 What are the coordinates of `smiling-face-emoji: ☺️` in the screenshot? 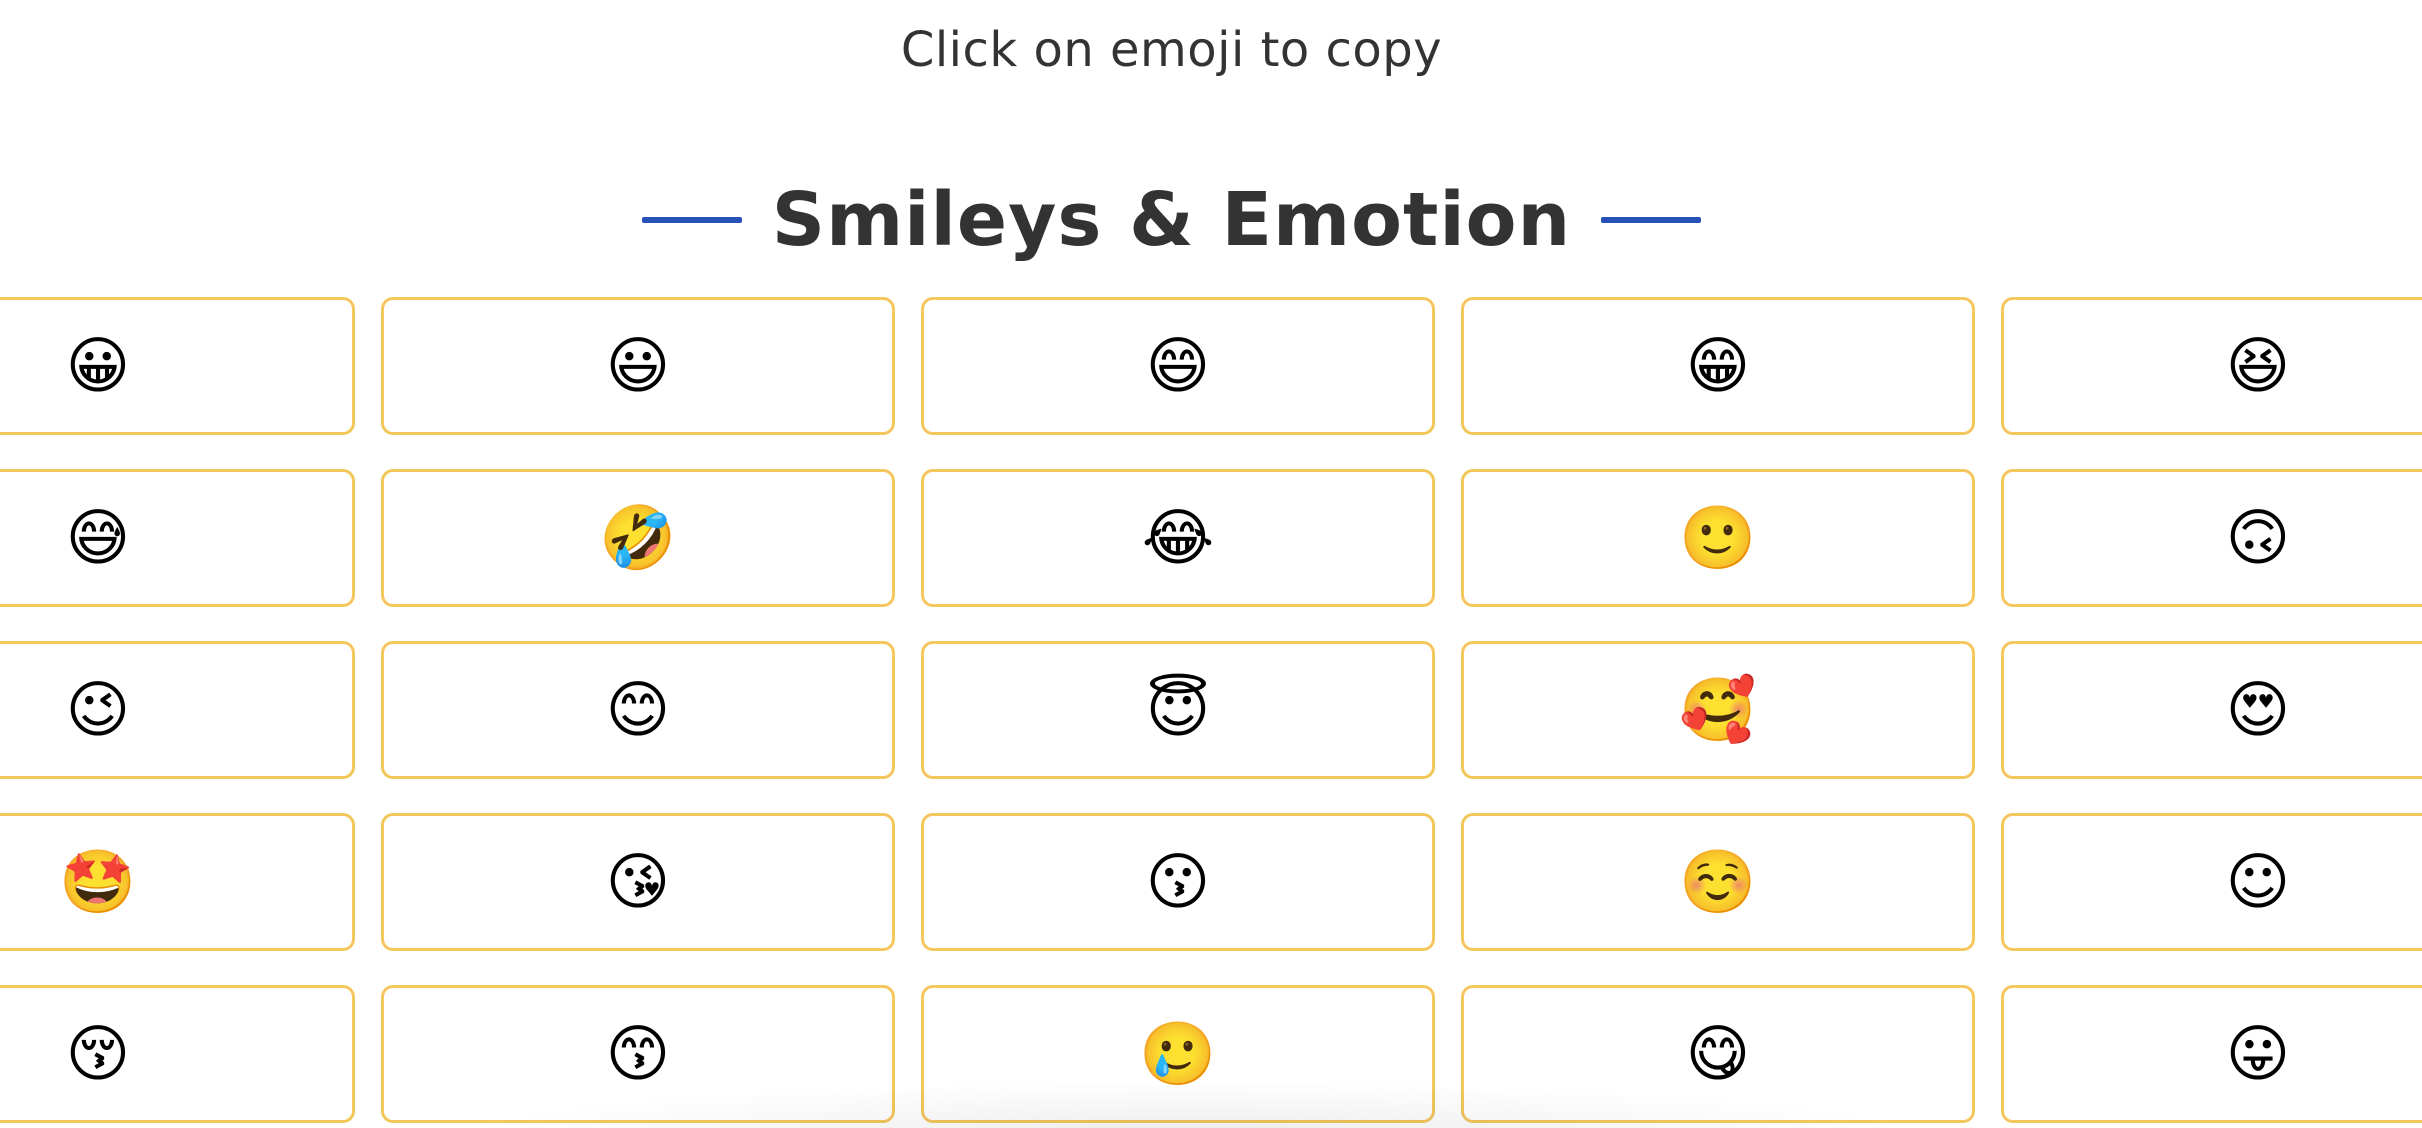 It's located at (1718, 881).